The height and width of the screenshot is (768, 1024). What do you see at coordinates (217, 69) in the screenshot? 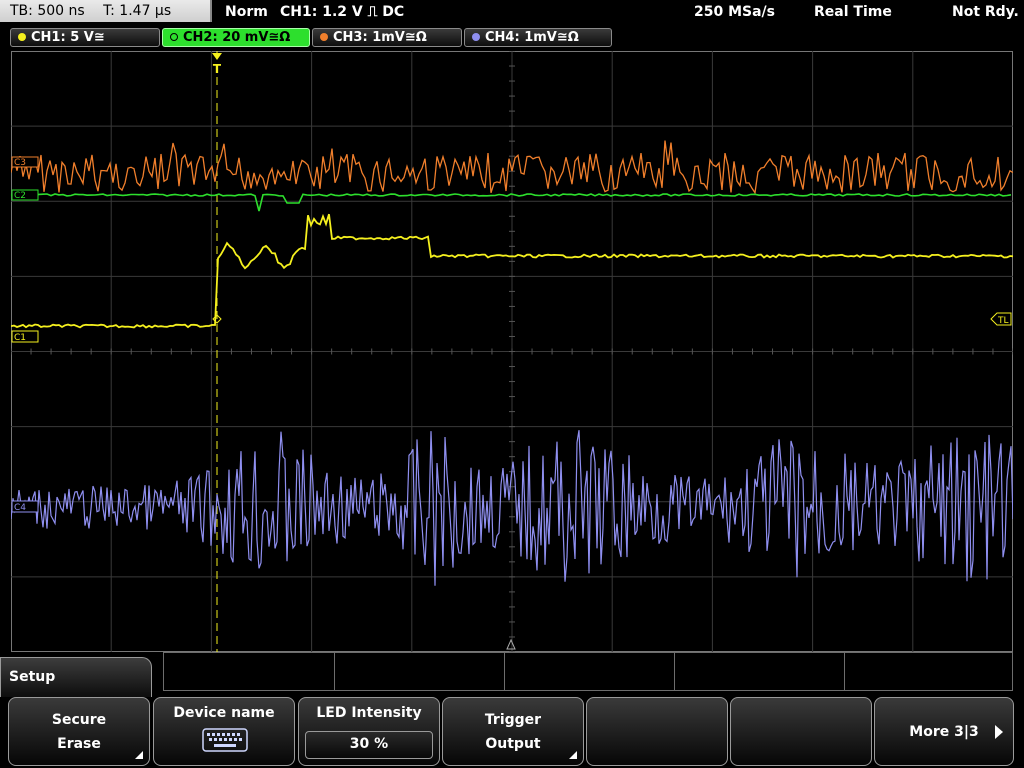
I see `trigger-marker-label: T` at bounding box center [217, 69].